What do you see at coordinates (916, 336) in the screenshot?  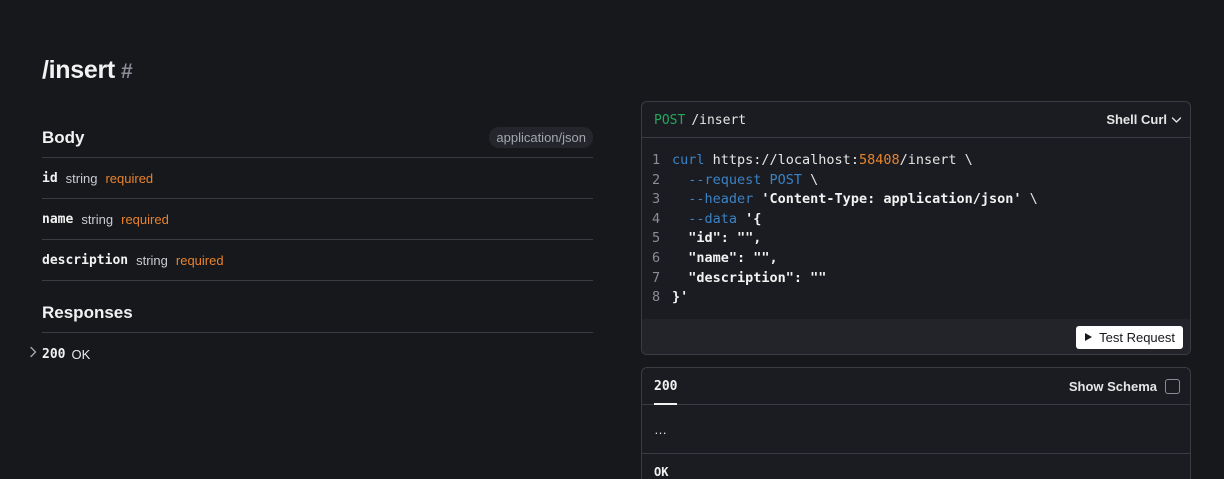 I see `request-example-footer: Test Request` at bounding box center [916, 336].